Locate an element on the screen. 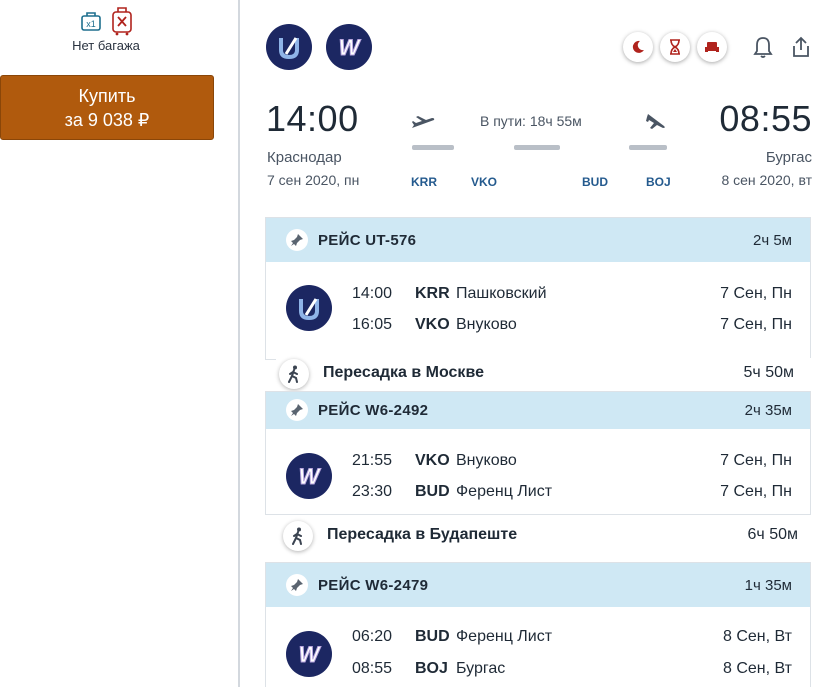  row-time: 08:55 is located at coordinates (372, 668).